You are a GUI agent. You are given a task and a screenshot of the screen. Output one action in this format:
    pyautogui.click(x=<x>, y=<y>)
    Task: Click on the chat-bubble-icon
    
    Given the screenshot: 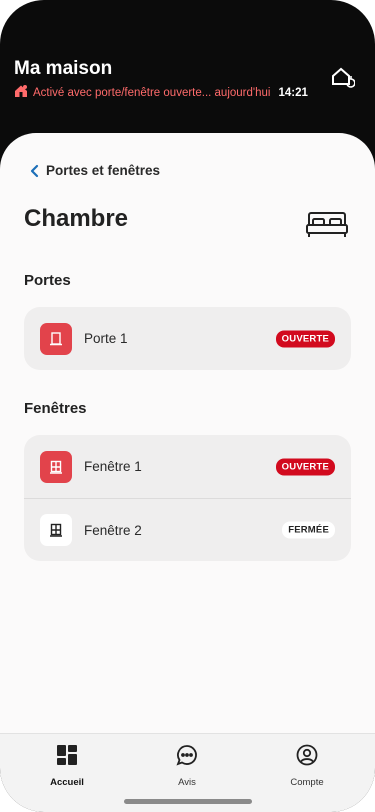 What is the action you would take?
    pyautogui.click(x=187, y=757)
    